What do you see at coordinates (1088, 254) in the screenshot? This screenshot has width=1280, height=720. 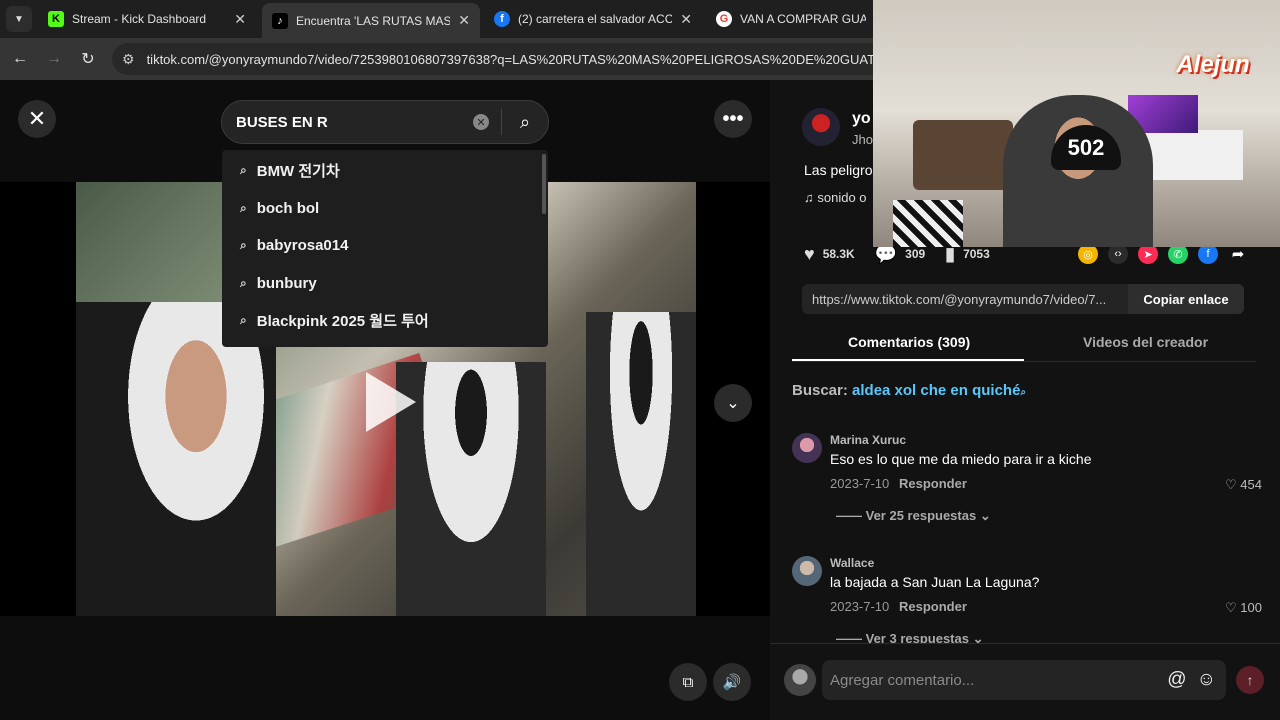 I see `coin-share-icon: ◎` at bounding box center [1088, 254].